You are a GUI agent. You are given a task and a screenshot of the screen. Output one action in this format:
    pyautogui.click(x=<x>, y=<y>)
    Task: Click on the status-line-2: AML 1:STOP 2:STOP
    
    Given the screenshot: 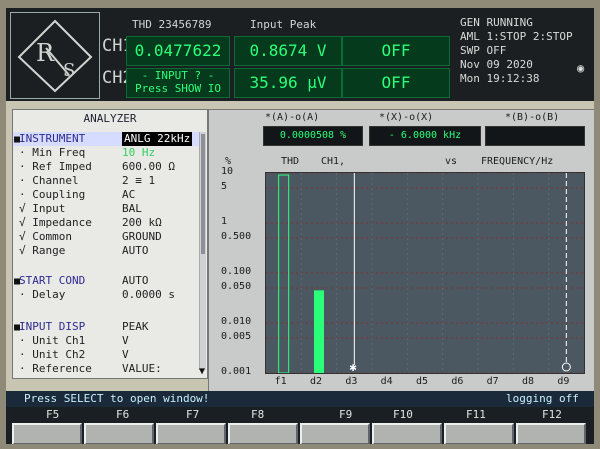 What is the action you would take?
    pyautogui.click(x=516, y=36)
    